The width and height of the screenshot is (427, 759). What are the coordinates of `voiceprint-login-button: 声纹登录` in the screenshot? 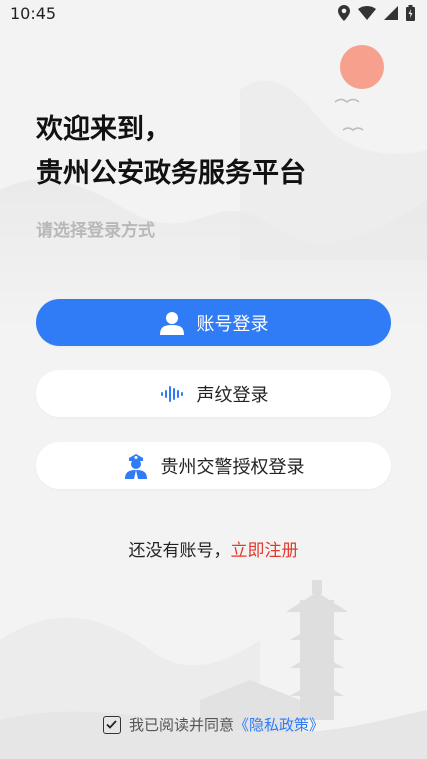 It's located at (213, 393).